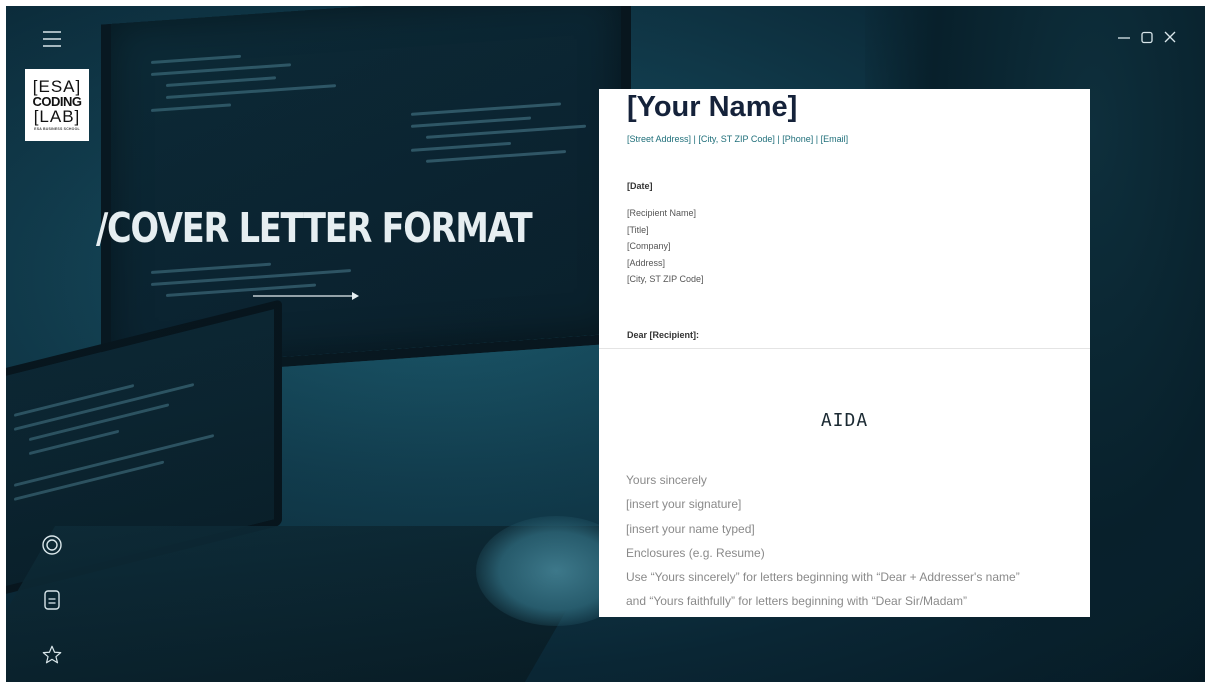  What do you see at coordinates (684, 504) in the screenshot?
I see `closing-line: [insert your signature]` at bounding box center [684, 504].